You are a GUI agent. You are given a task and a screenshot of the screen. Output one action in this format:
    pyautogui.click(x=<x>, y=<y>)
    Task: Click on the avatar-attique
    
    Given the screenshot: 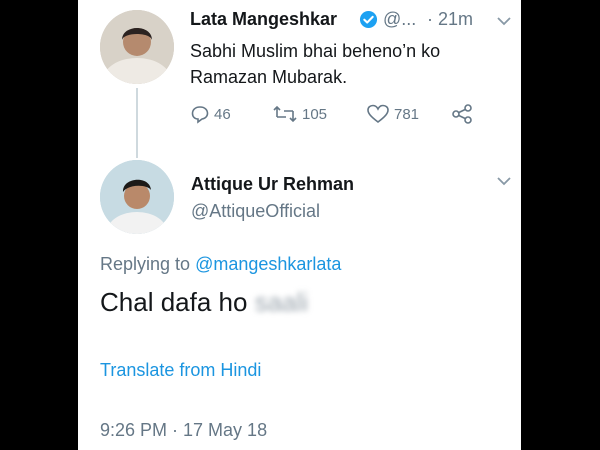 What is the action you would take?
    pyautogui.click(x=137, y=197)
    